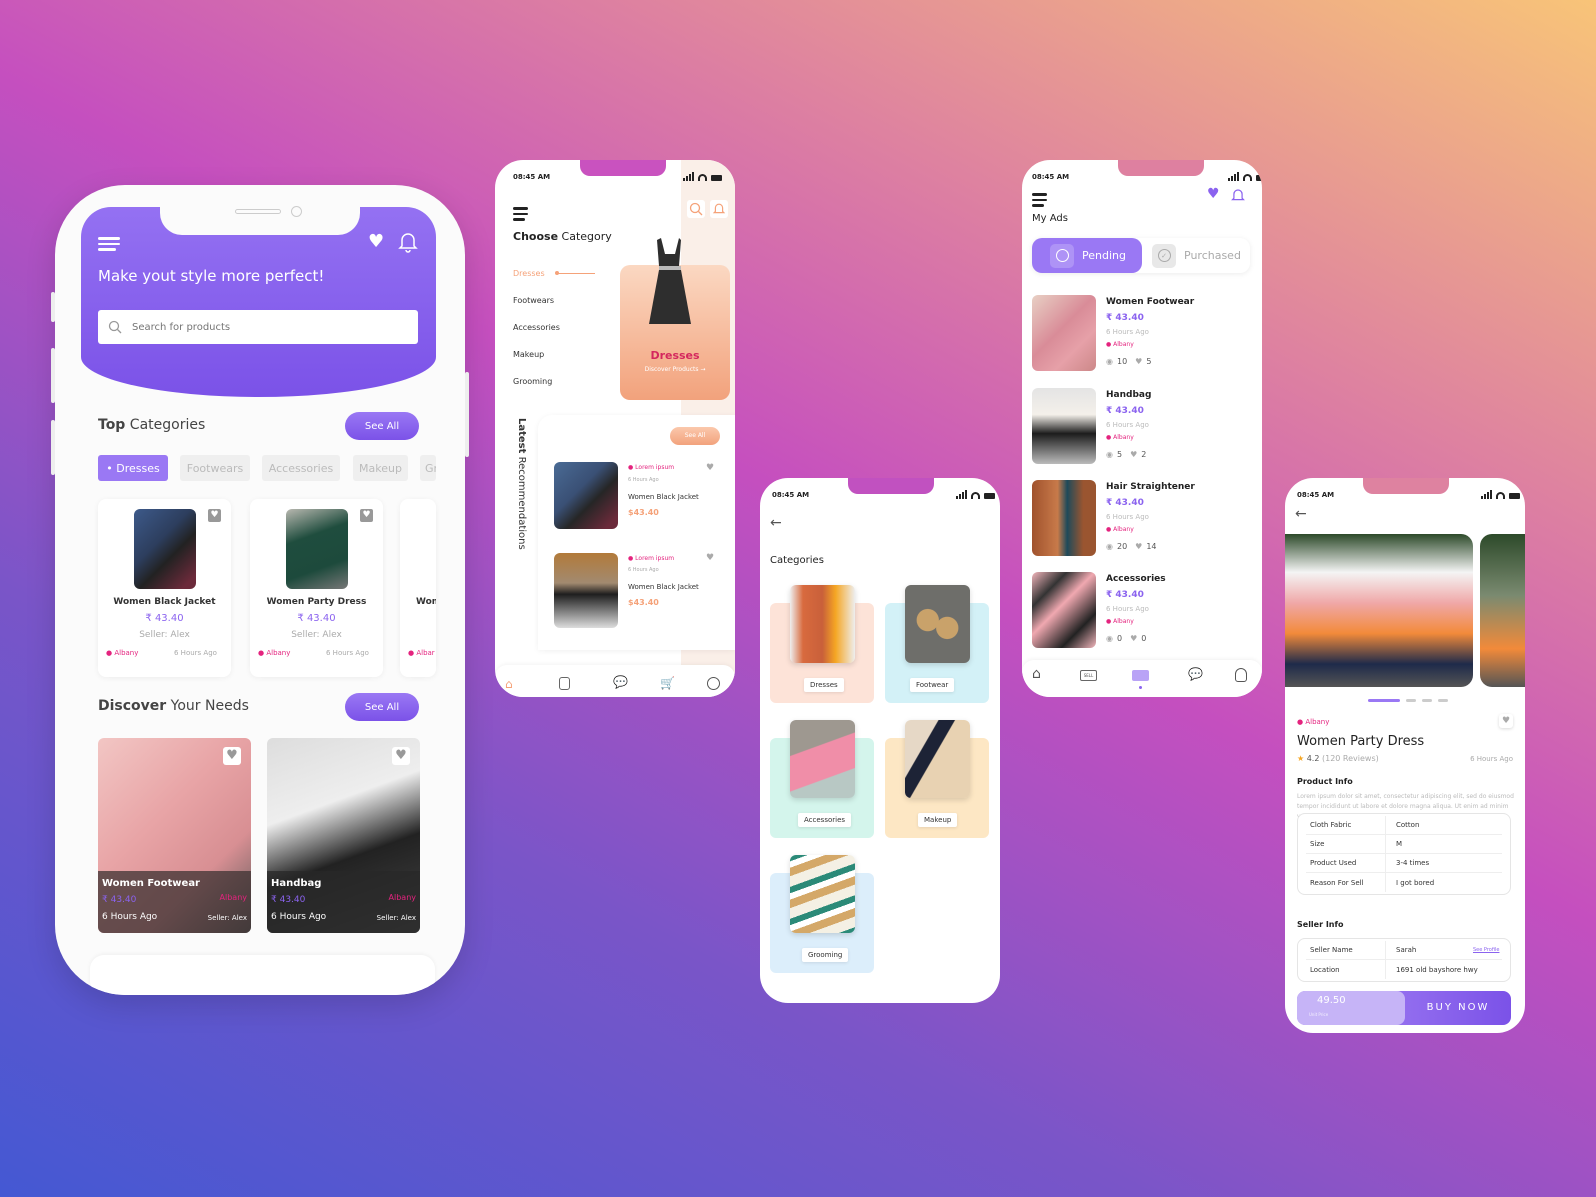 Image resolution: width=1596 pixels, height=1197 pixels. What do you see at coordinates (989, 496) in the screenshot?
I see `battery-icon` at bounding box center [989, 496].